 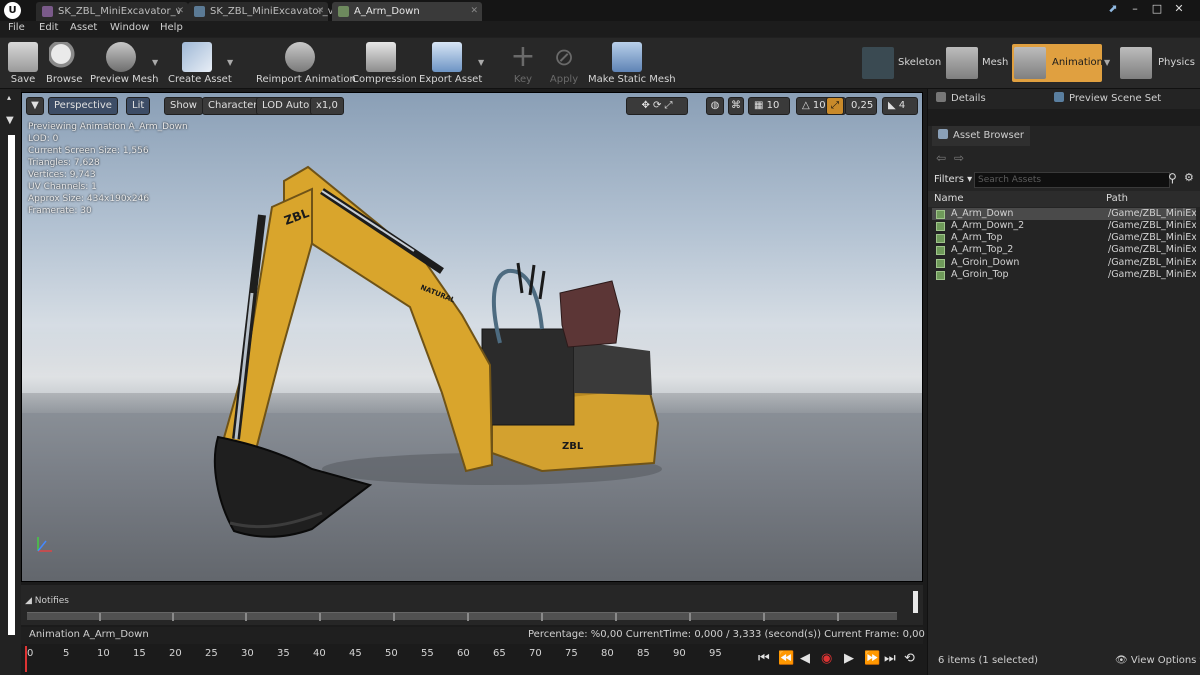 What do you see at coordinates (953, 179) in the screenshot?
I see `filters-button: Filters ▾` at bounding box center [953, 179].